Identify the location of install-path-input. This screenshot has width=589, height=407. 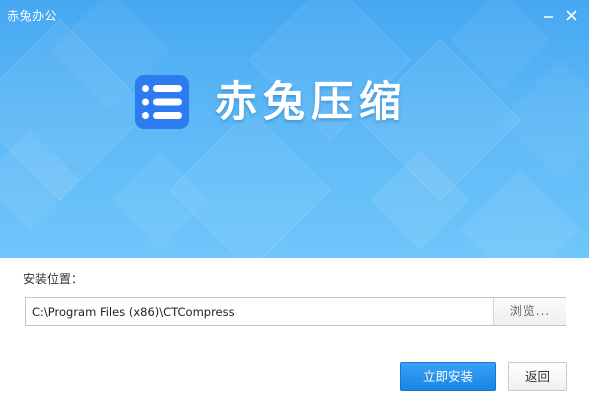
(259, 311).